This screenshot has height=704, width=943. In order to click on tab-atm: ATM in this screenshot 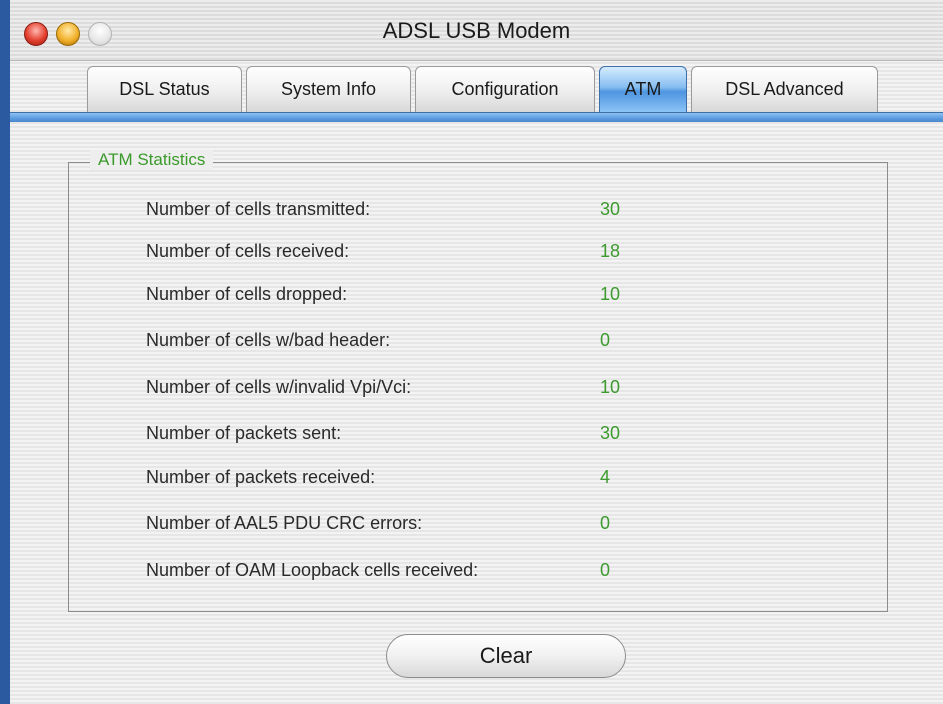, I will do `click(643, 89)`.